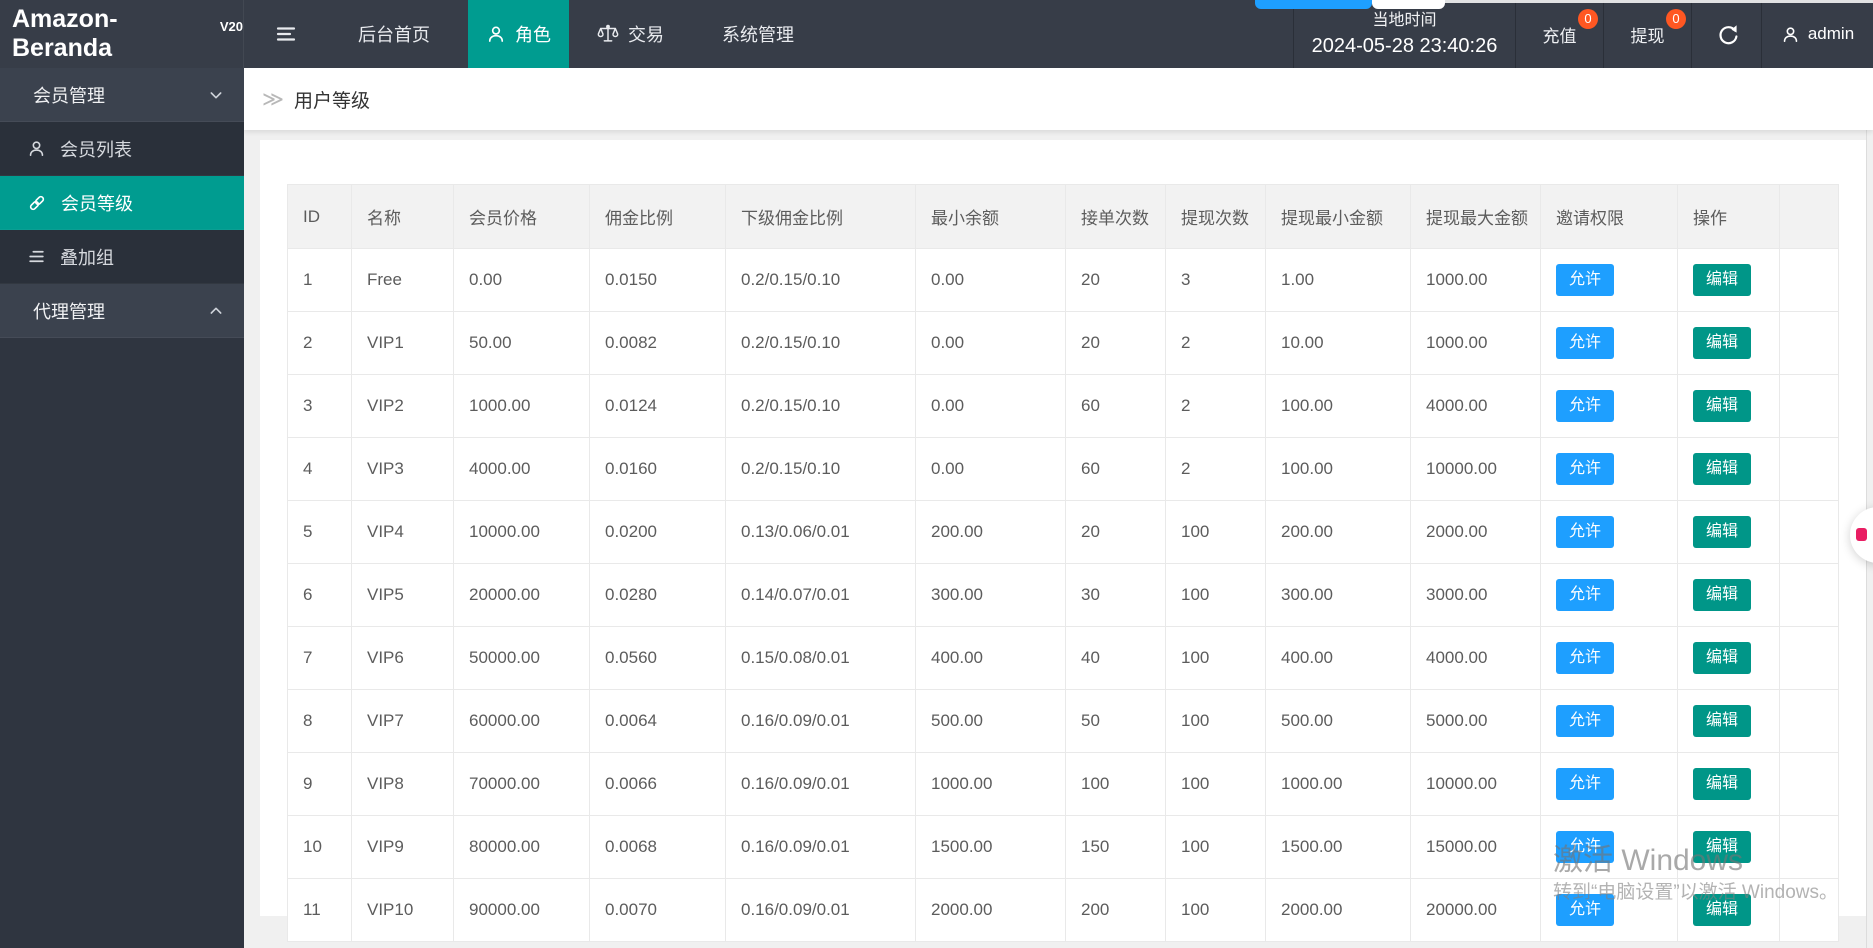  What do you see at coordinates (286, 34) in the screenshot?
I see `sidebar-toggle-button` at bounding box center [286, 34].